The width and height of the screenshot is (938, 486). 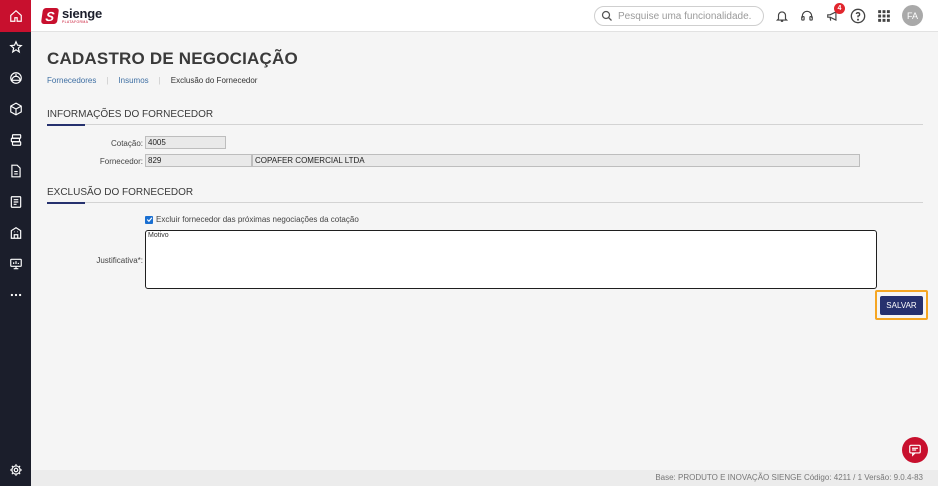 What do you see at coordinates (75, 22) in the screenshot?
I see `brand-subtitle: PLATAFORMA` at bounding box center [75, 22].